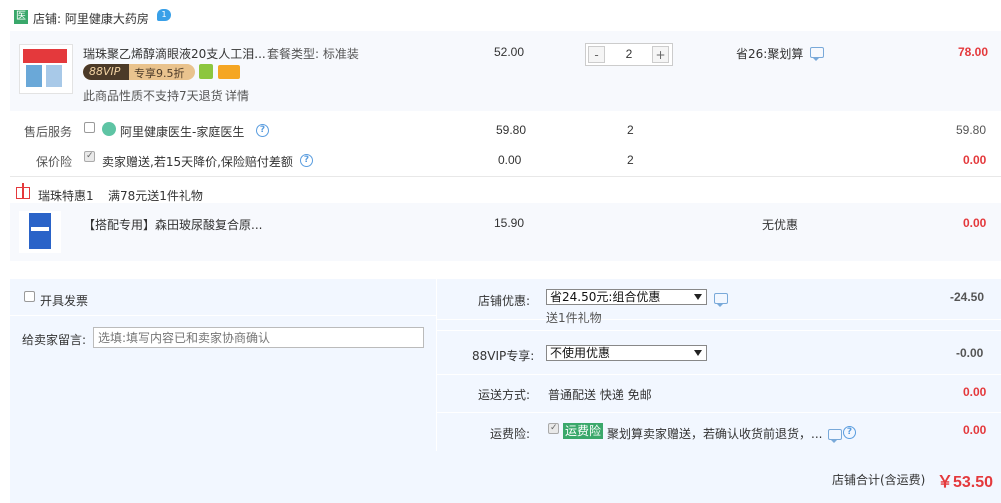 The image size is (1001, 503). What do you see at coordinates (817, 54) in the screenshot?
I see `item1-promo-chat-icon` at bounding box center [817, 54].